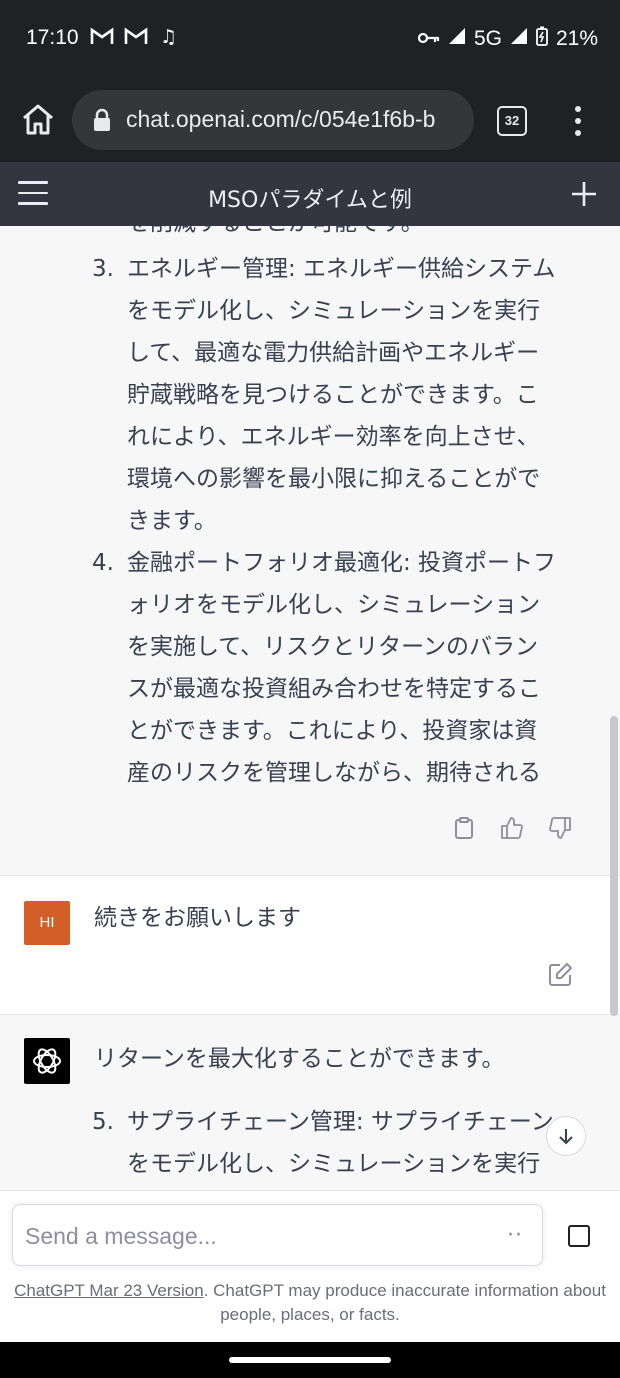  What do you see at coordinates (578, 121) in the screenshot?
I see `more-options-icon` at bounding box center [578, 121].